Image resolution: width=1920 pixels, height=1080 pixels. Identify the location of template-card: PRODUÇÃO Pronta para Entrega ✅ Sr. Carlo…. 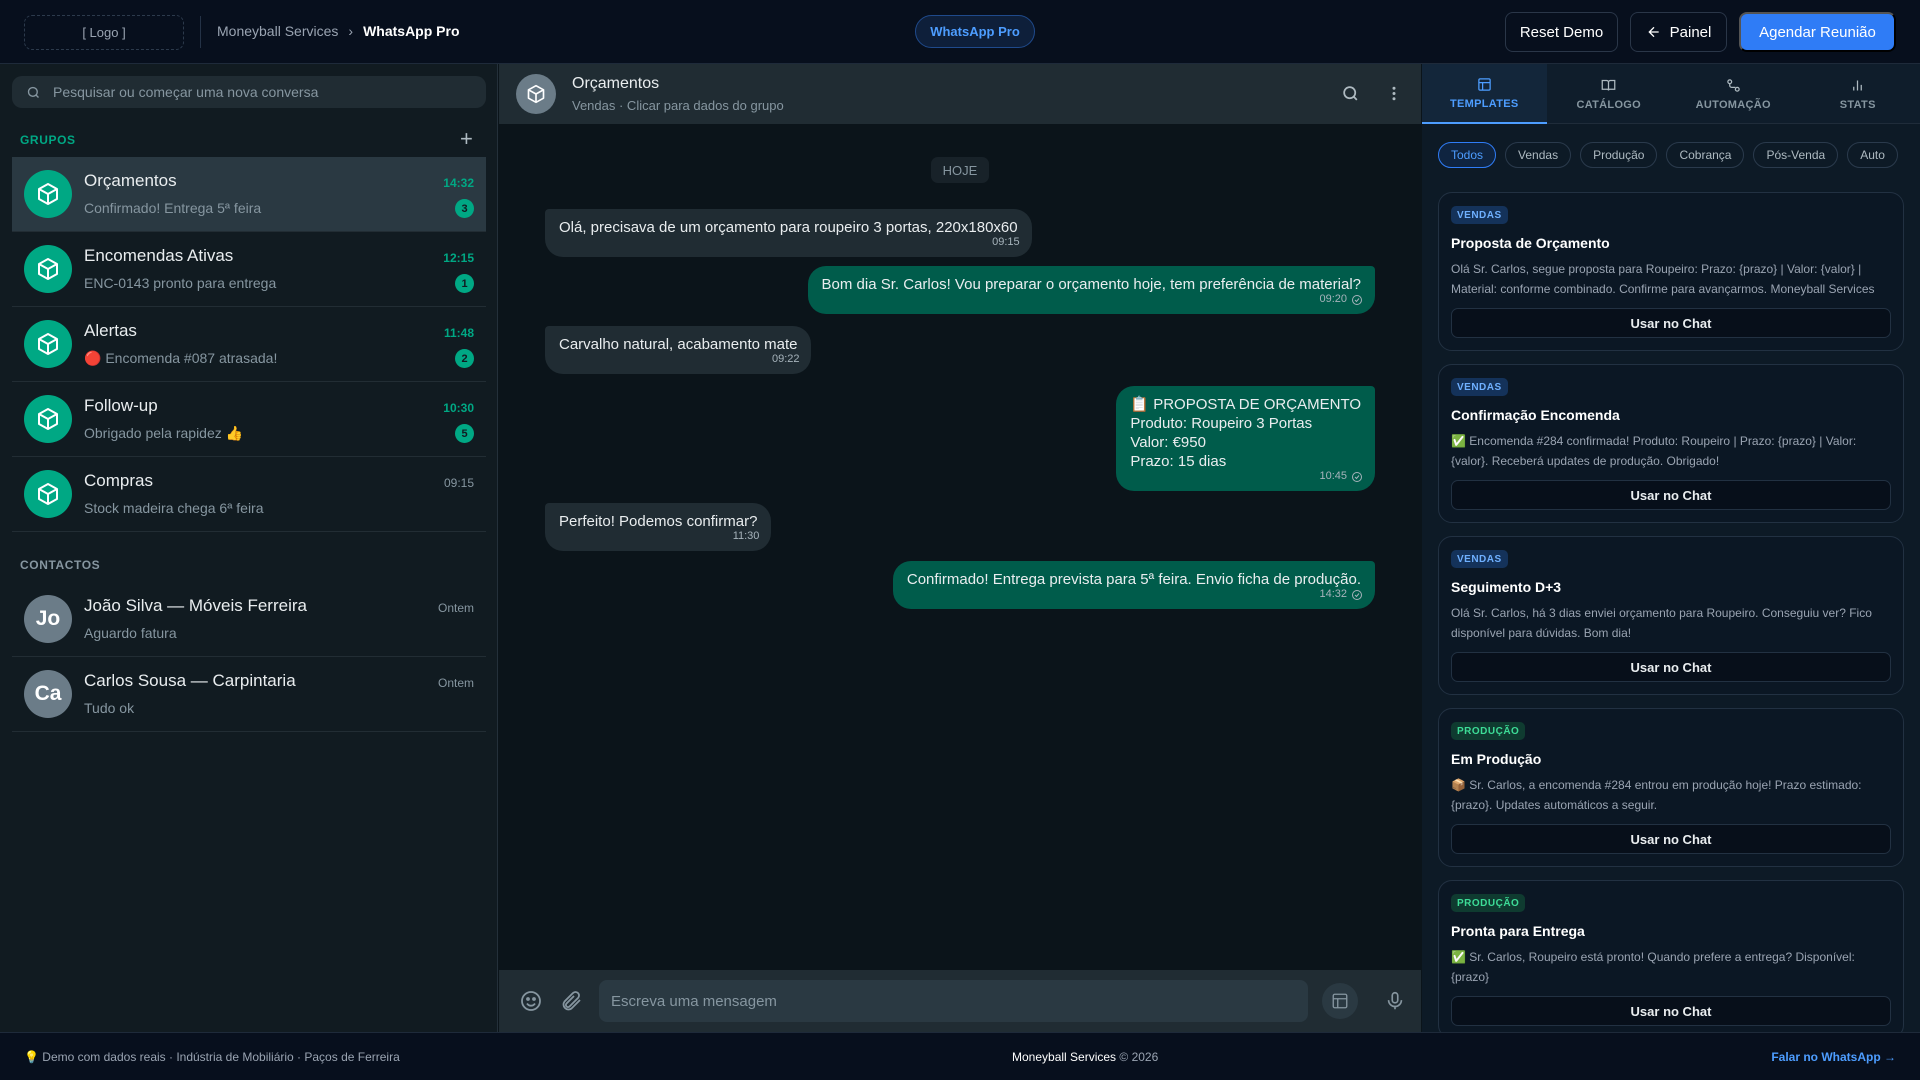
(1671, 959).